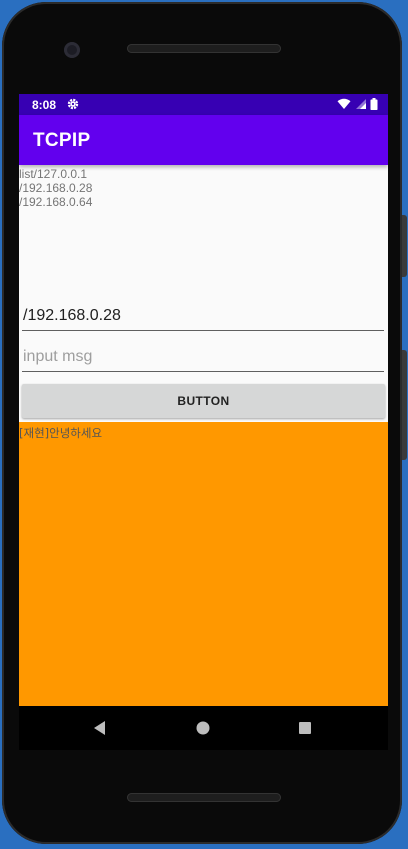 This screenshot has height=849, width=408. Describe the element at coordinates (203, 140) in the screenshot. I see `app-bar: TCPIP` at that location.